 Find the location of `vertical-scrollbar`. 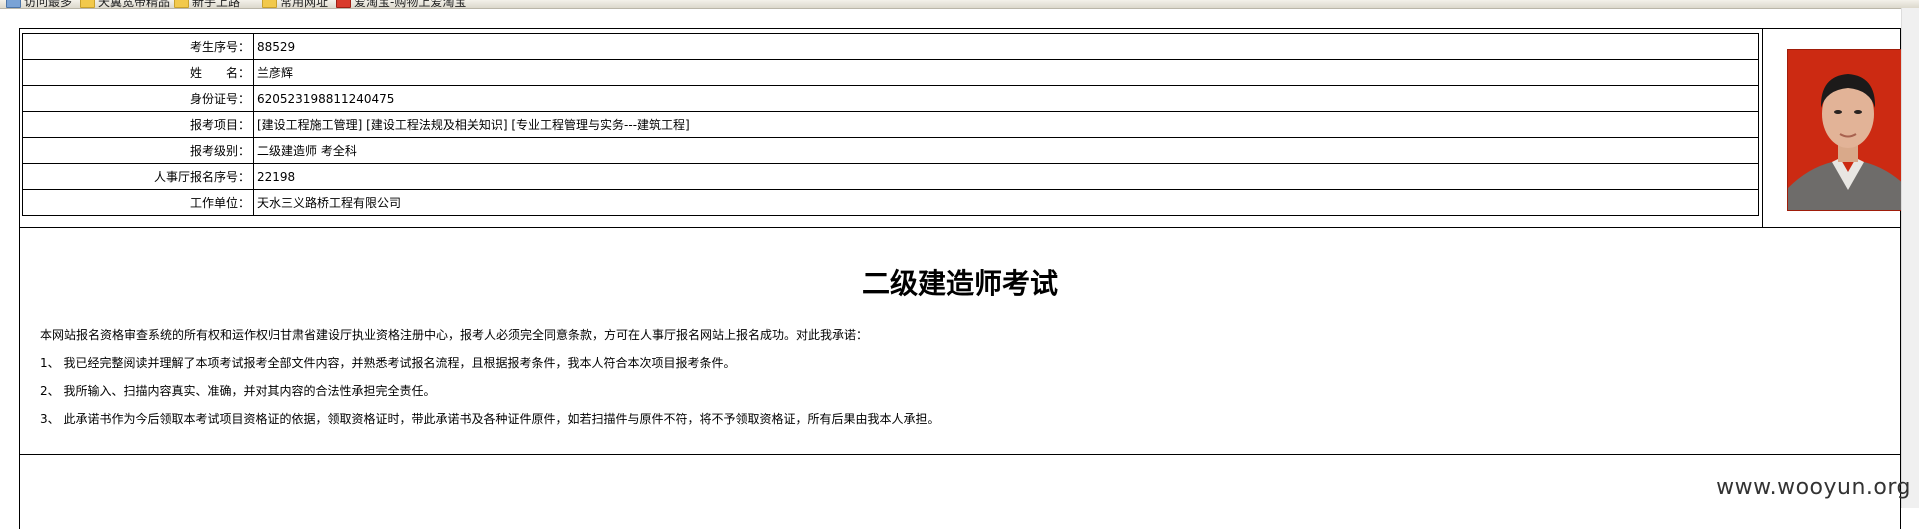

vertical-scrollbar is located at coordinates (1910, 258).